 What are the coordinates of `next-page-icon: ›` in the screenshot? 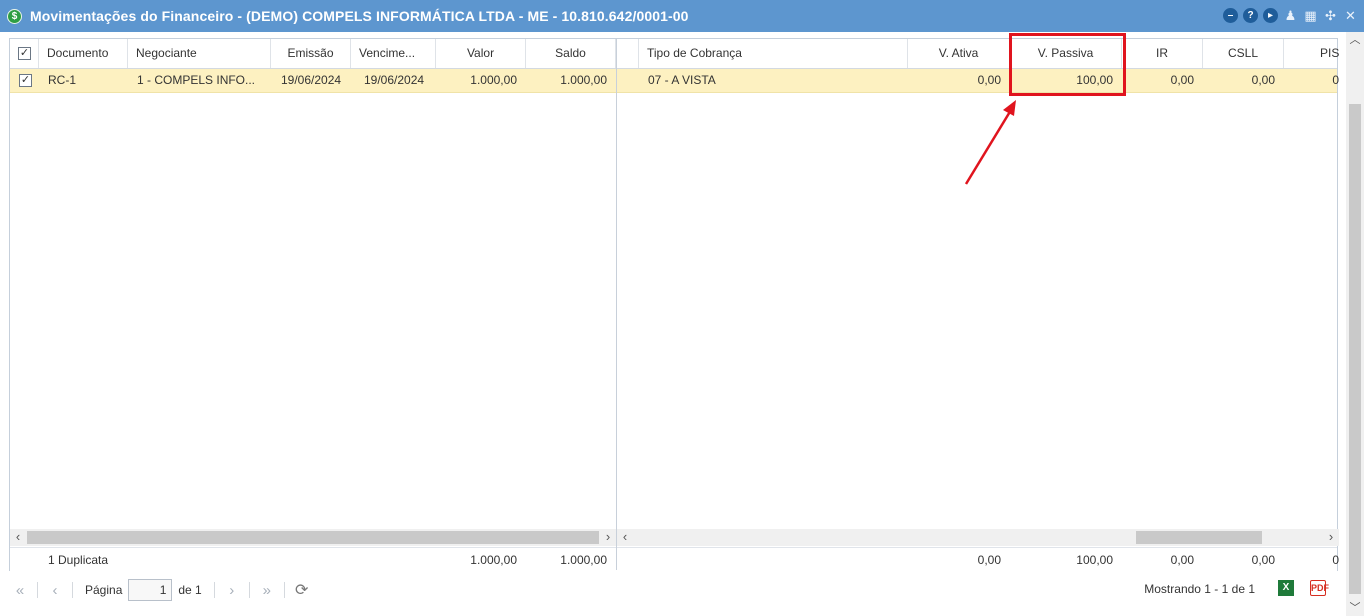 It's located at (232, 590).